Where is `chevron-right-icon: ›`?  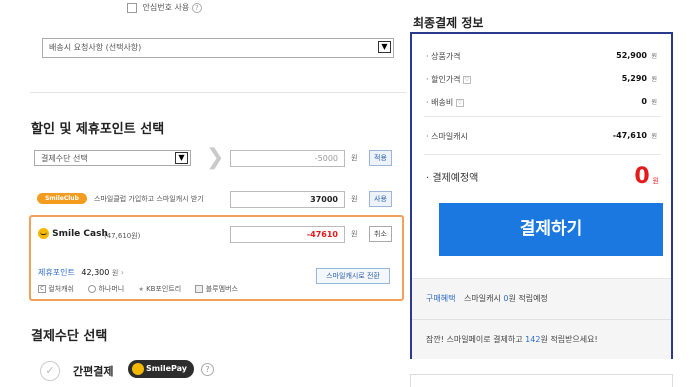 chevron-right-icon: › is located at coordinates (122, 272).